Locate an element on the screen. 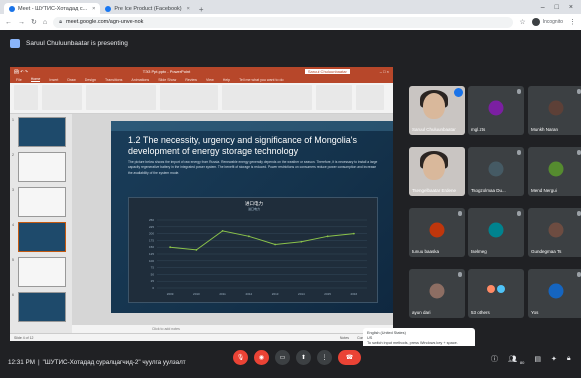 The image size is (581, 378). x-tick-label: 2014 is located at coordinates (301, 294).